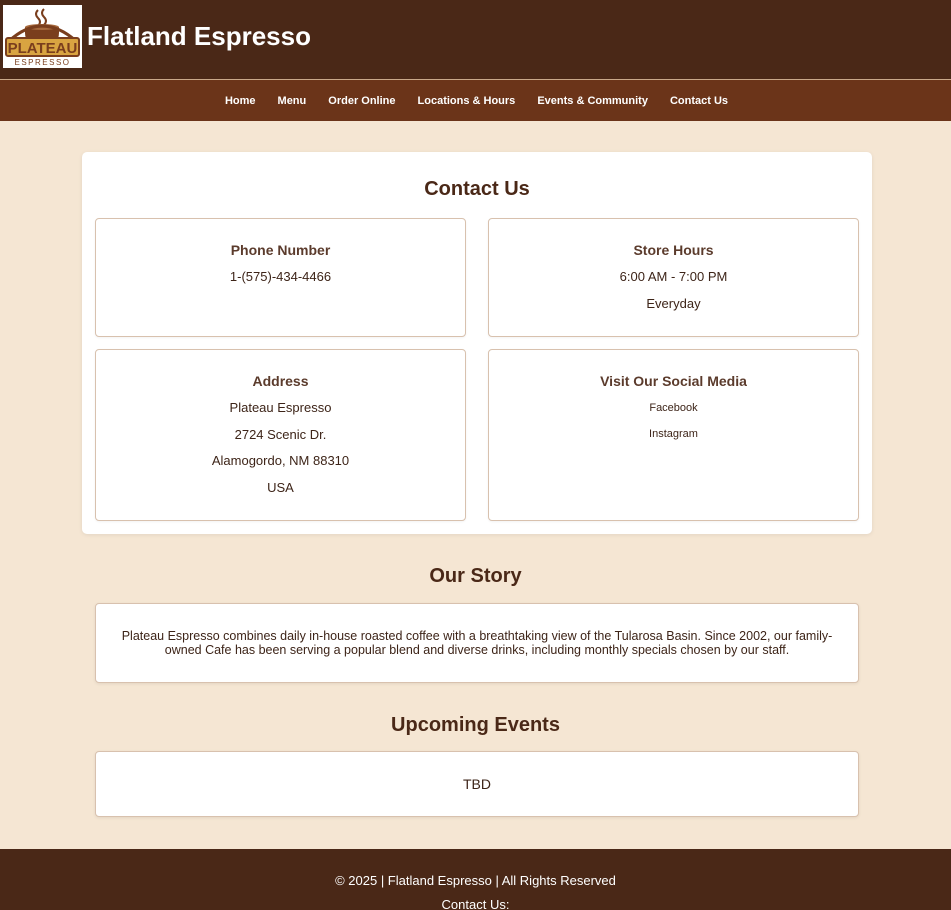 The image size is (951, 910). I want to click on hours-time: 6:00 AM - 7:00 PM, so click(673, 276).